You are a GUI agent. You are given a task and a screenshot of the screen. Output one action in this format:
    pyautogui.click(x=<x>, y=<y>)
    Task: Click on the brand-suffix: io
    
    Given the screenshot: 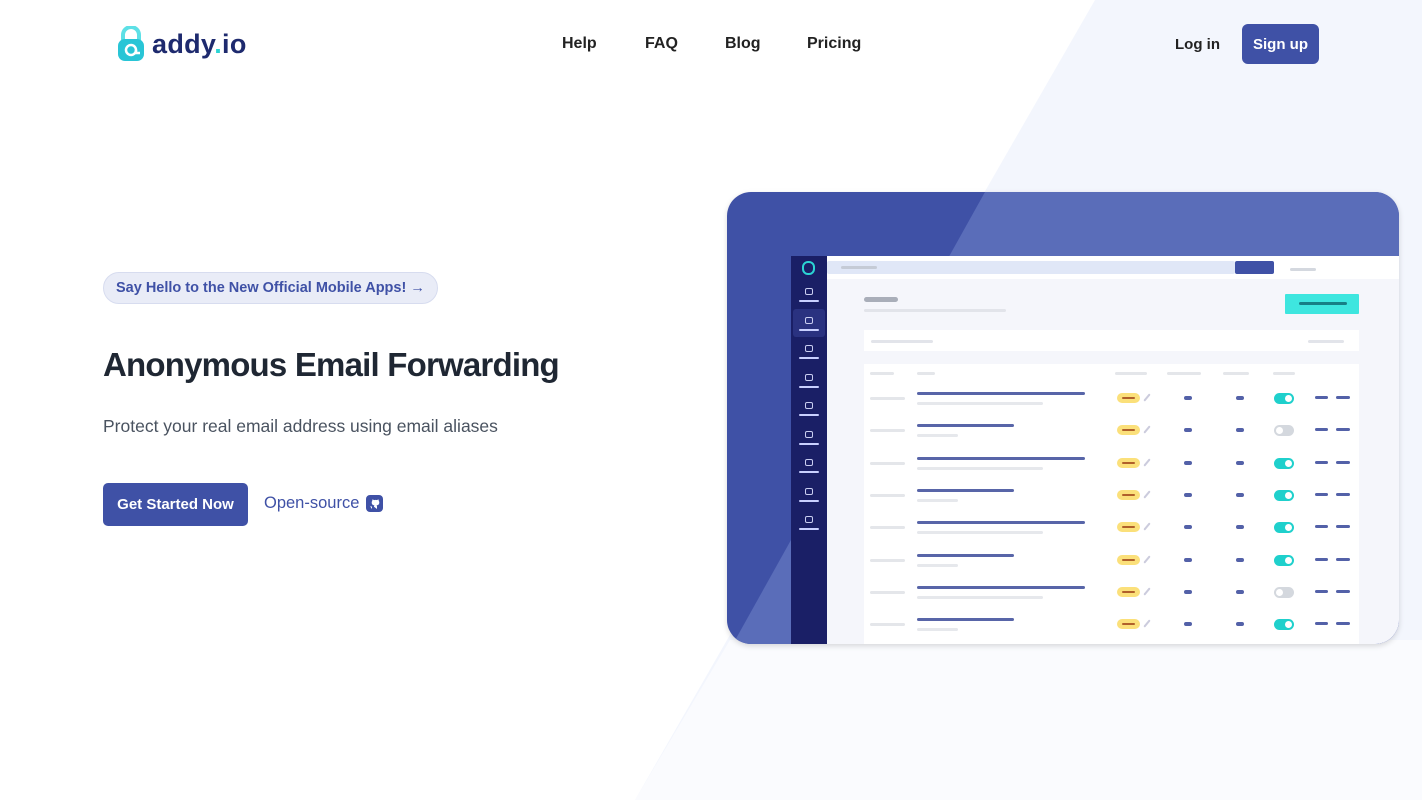 What is the action you would take?
    pyautogui.click(x=234, y=43)
    